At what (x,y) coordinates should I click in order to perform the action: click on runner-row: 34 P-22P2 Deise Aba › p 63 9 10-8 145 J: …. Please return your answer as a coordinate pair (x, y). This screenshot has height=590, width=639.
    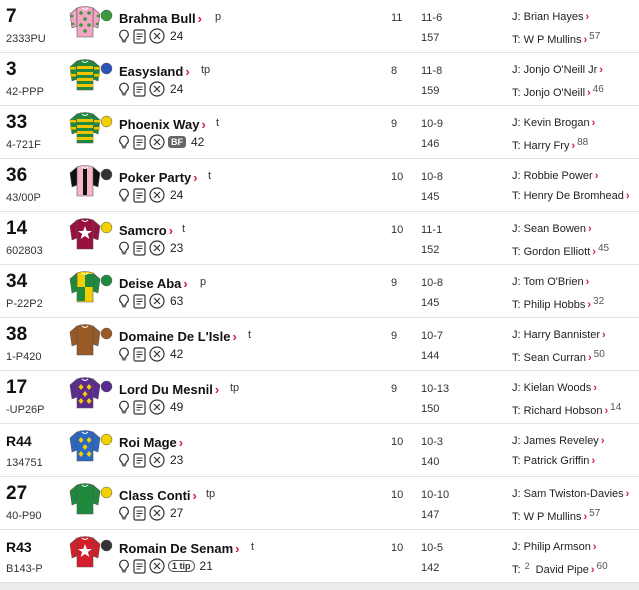
    Looking at the image, I should click on (319, 291).